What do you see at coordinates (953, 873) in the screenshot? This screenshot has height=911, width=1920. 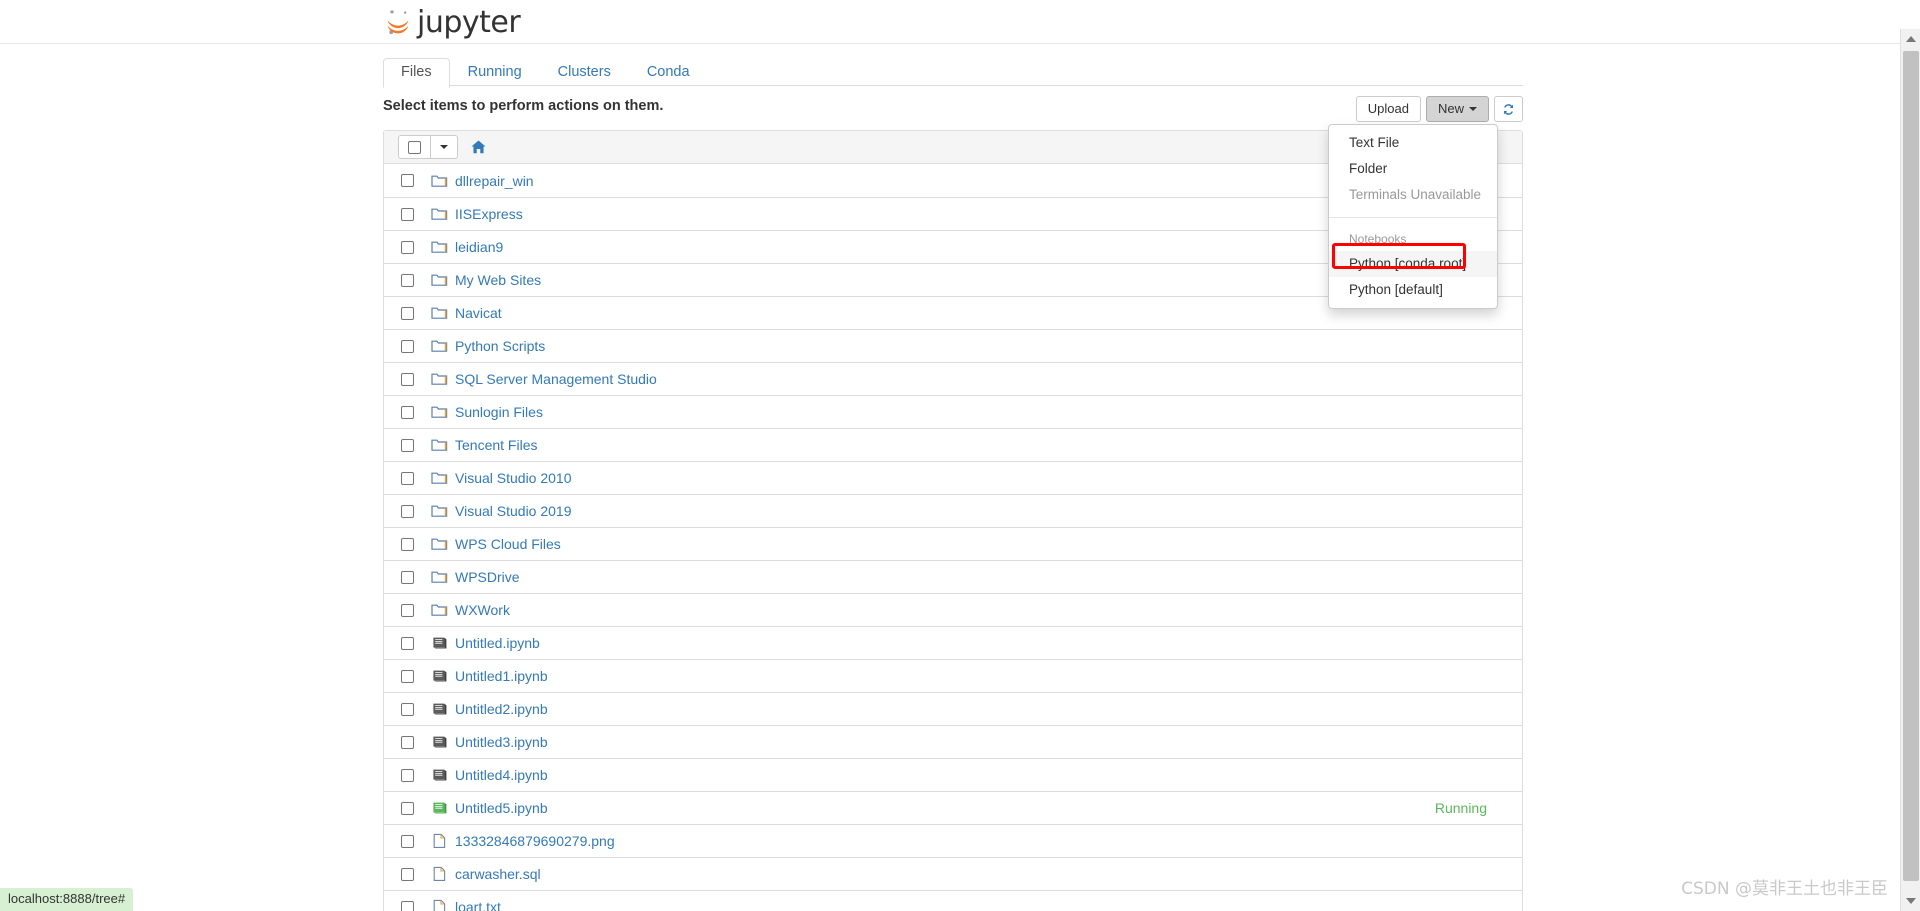 I see `file-row: carwasher.sql` at bounding box center [953, 873].